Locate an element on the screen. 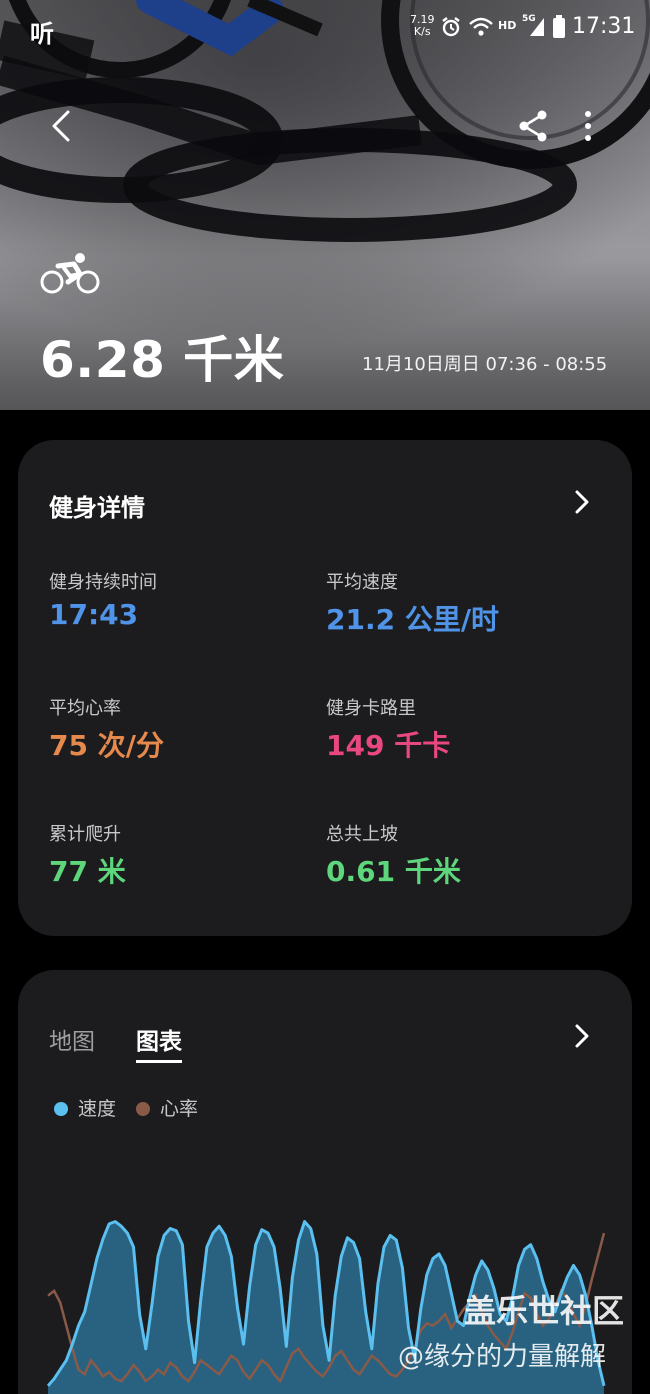 The image size is (650, 1394). signal-icon is located at coordinates (537, 27).